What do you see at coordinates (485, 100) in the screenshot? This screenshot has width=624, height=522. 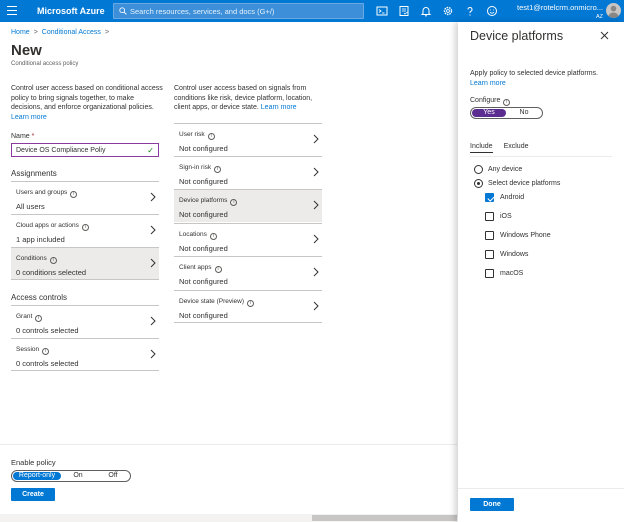 I see `configure-label-text: Configure` at bounding box center [485, 100].